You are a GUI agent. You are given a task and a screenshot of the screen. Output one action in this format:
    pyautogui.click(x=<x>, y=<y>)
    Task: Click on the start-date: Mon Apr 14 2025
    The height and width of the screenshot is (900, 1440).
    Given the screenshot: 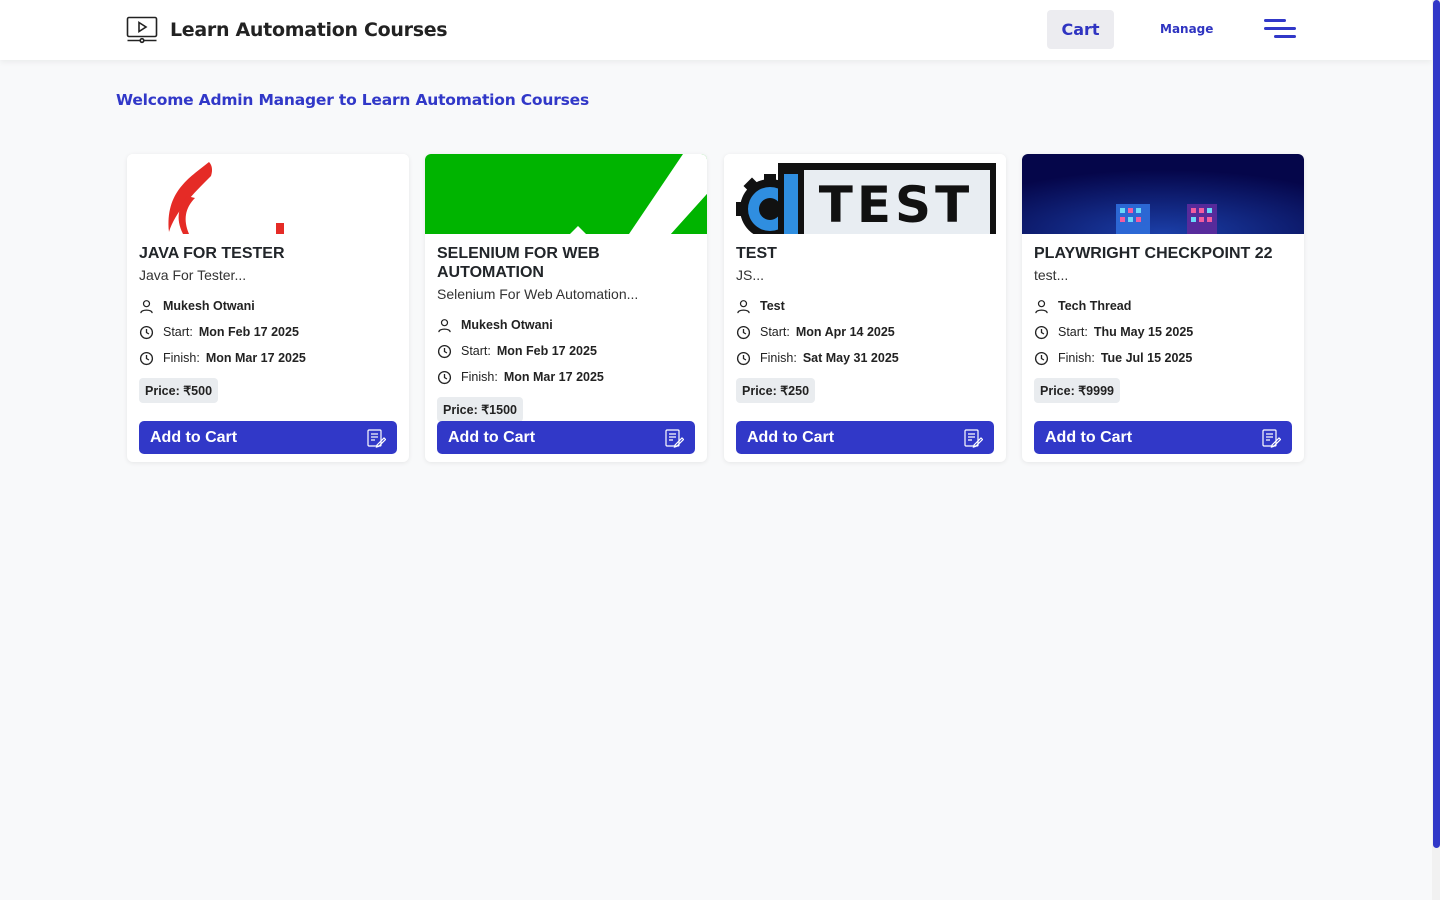 What is the action you would take?
    pyautogui.click(x=845, y=332)
    